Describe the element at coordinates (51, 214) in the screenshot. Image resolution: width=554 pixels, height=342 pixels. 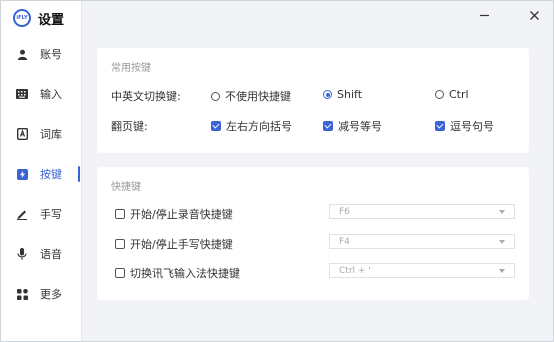
I see `sidebar-item-label: 手写` at that location.